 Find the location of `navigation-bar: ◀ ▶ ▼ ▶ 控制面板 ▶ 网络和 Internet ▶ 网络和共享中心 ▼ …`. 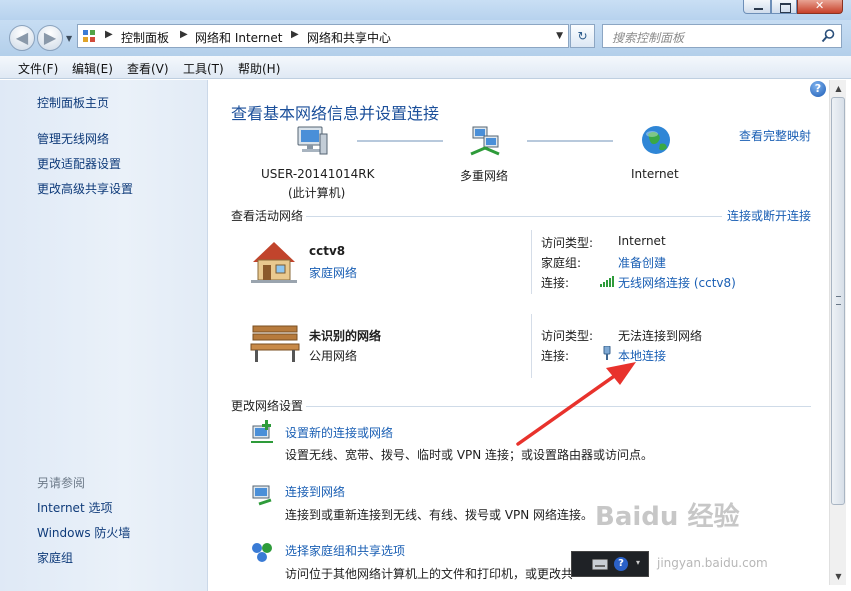

navigation-bar: ◀ ▶ ▼ ▶ 控制面板 ▶ 网络和 Internet ▶ 网络和共享中心 ▼ … is located at coordinates (425, 38).